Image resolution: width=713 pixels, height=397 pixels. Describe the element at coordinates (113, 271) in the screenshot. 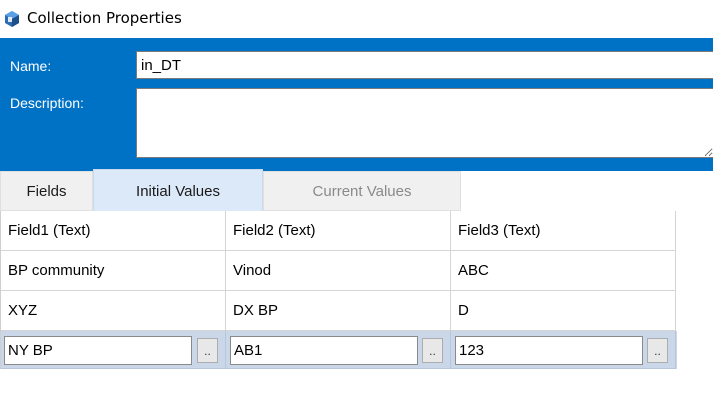

I see `grid-cell: BP community` at that location.